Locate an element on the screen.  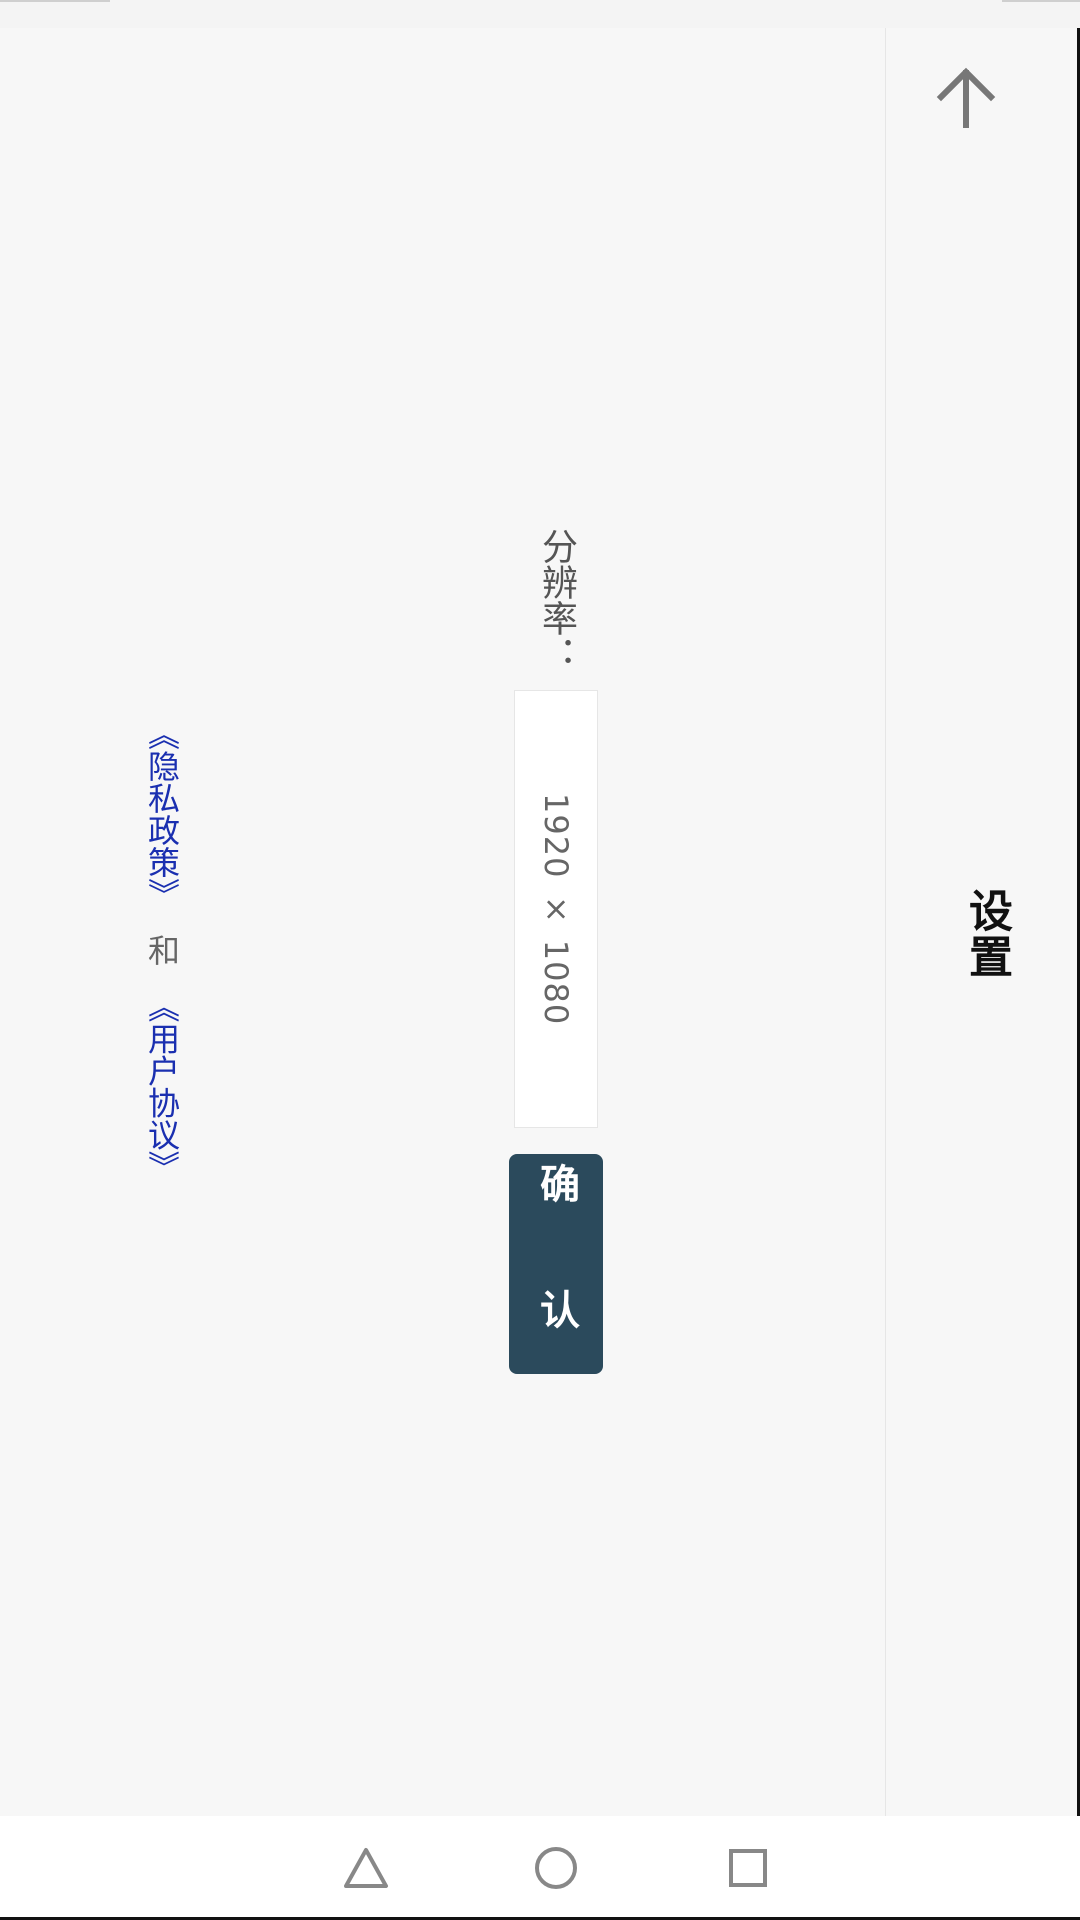
status-bar-edge-left is located at coordinates (55, 1).